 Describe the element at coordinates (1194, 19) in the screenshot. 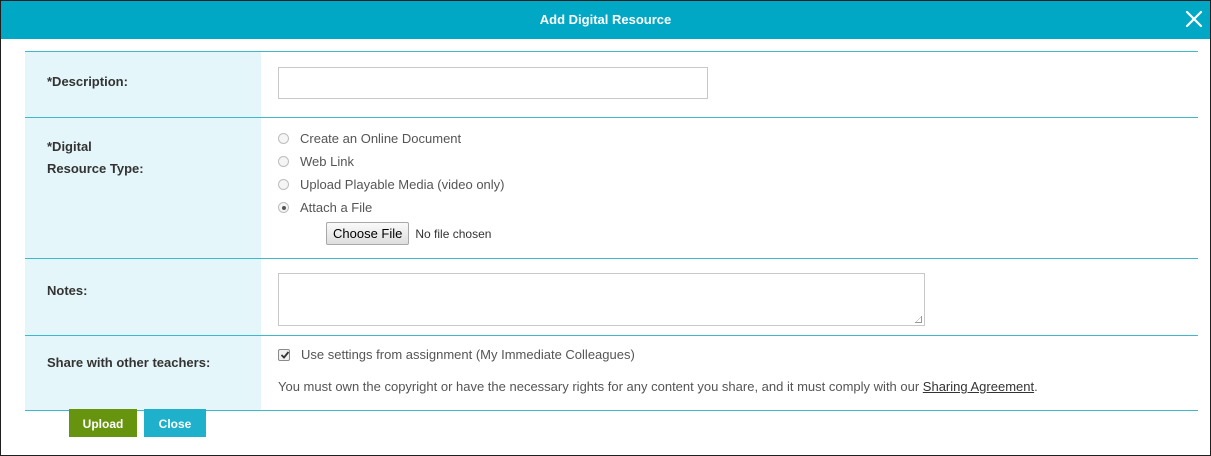

I see `close-x-icon` at that location.